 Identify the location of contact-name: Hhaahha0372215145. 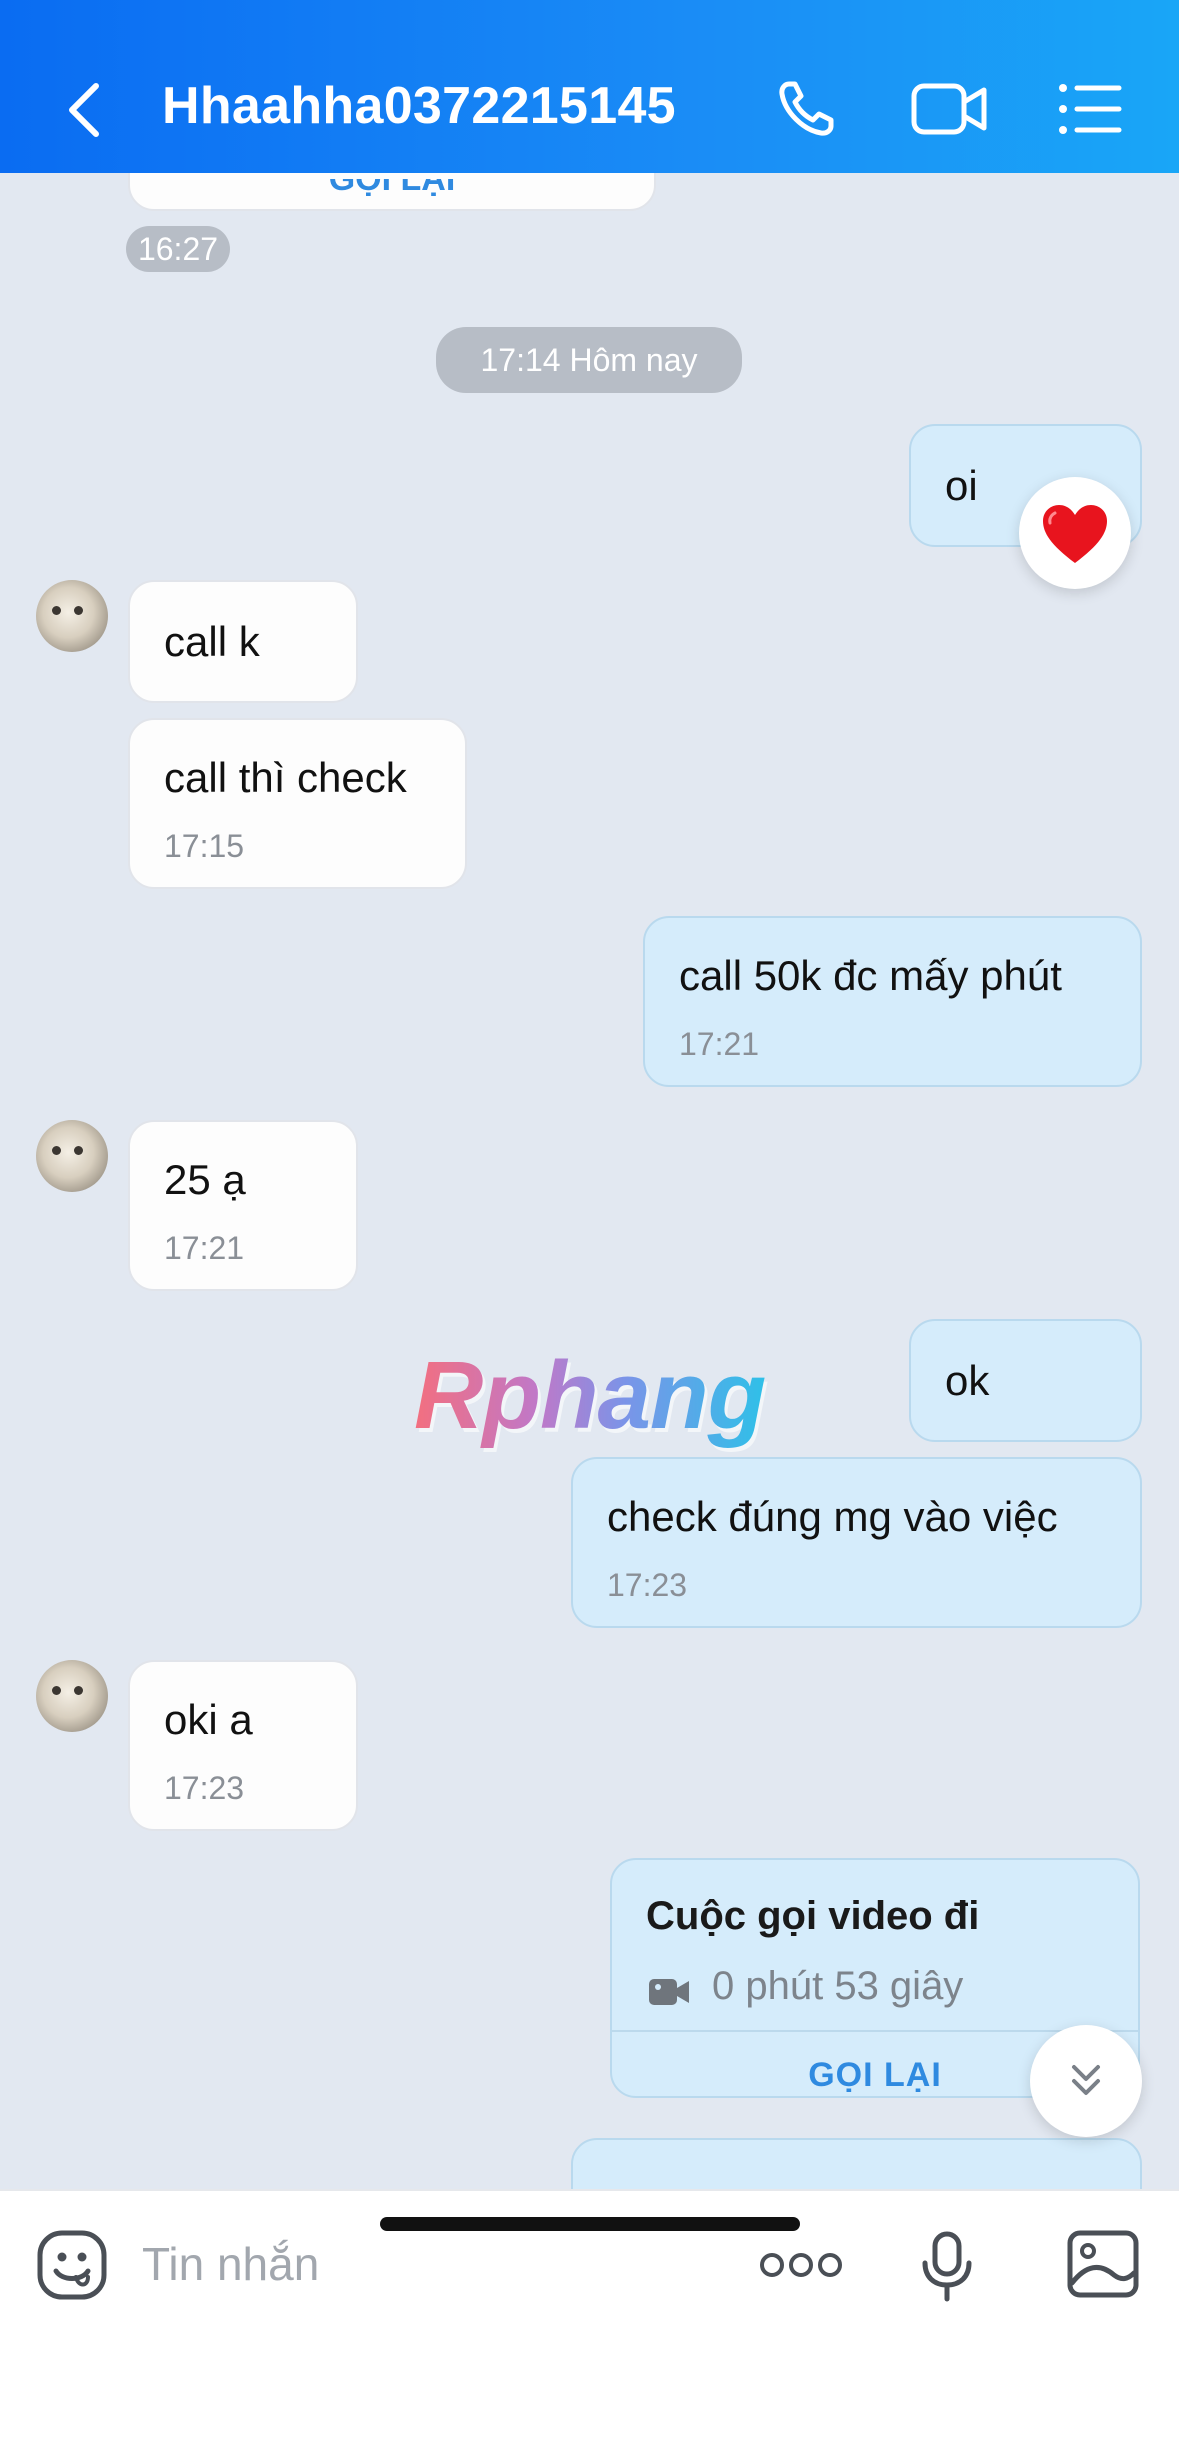
(419, 106).